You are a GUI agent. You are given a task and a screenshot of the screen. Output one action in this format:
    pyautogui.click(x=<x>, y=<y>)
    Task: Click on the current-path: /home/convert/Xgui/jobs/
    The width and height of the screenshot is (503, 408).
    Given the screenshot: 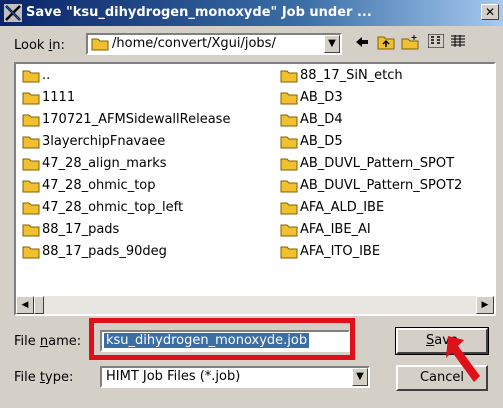 What is the action you would take?
    pyautogui.click(x=194, y=43)
    